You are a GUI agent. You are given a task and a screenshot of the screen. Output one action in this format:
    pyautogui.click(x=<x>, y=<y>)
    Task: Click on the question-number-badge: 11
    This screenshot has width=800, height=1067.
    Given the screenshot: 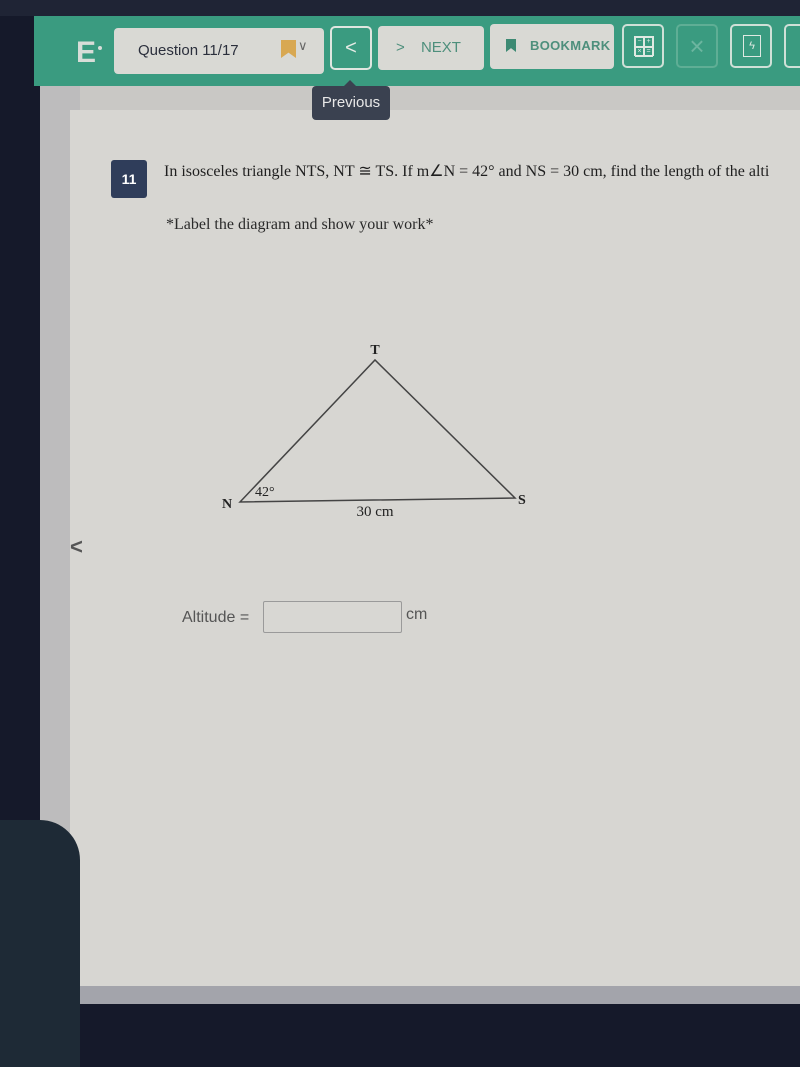 What is the action you would take?
    pyautogui.click(x=129, y=179)
    